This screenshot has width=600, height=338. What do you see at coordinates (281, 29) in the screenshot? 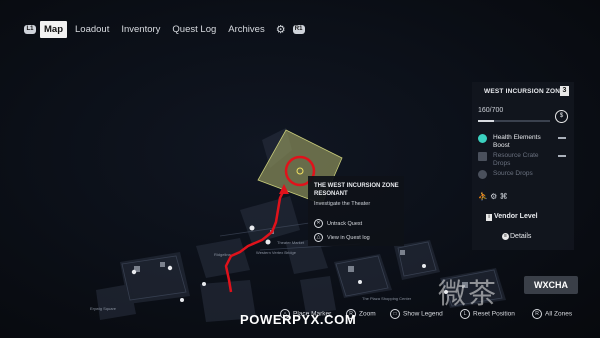
I see `gear-icon: ⚙` at bounding box center [281, 29].